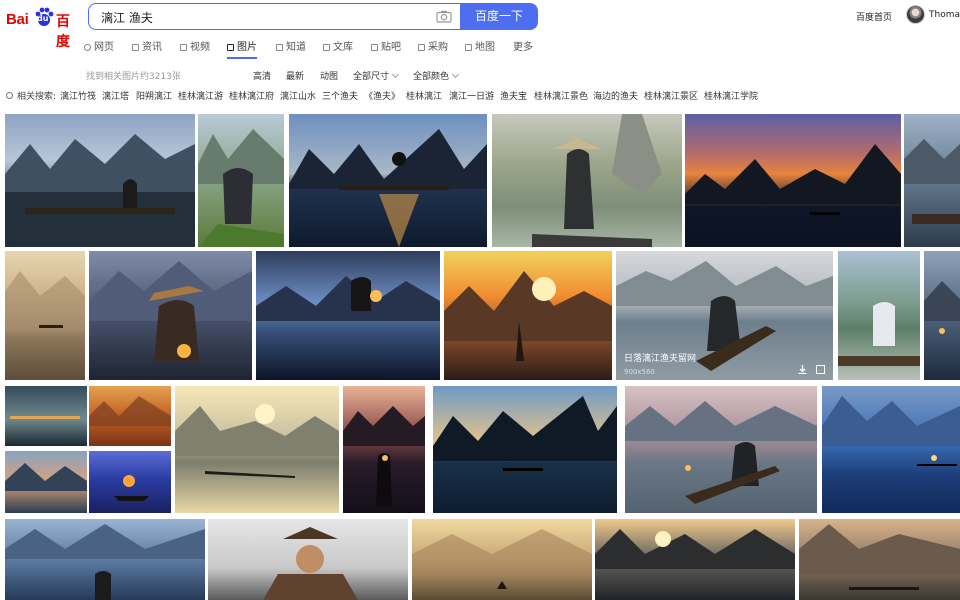 Image resolution: width=960 pixels, height=600 pixels. Describe the element at coordinates (338, 45) in the screenshot. I see `tab-wenku: 文库` at that location.